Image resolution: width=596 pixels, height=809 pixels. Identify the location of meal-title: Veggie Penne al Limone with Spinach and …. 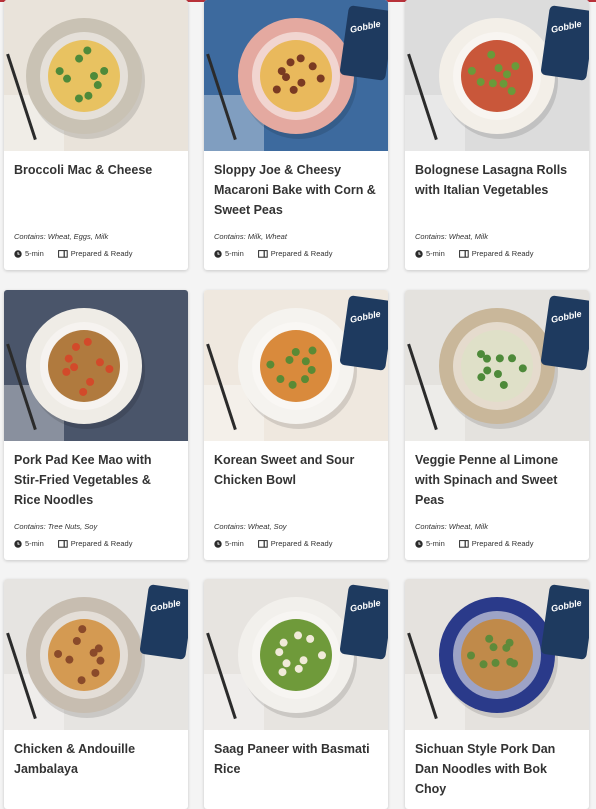
(497, 480).